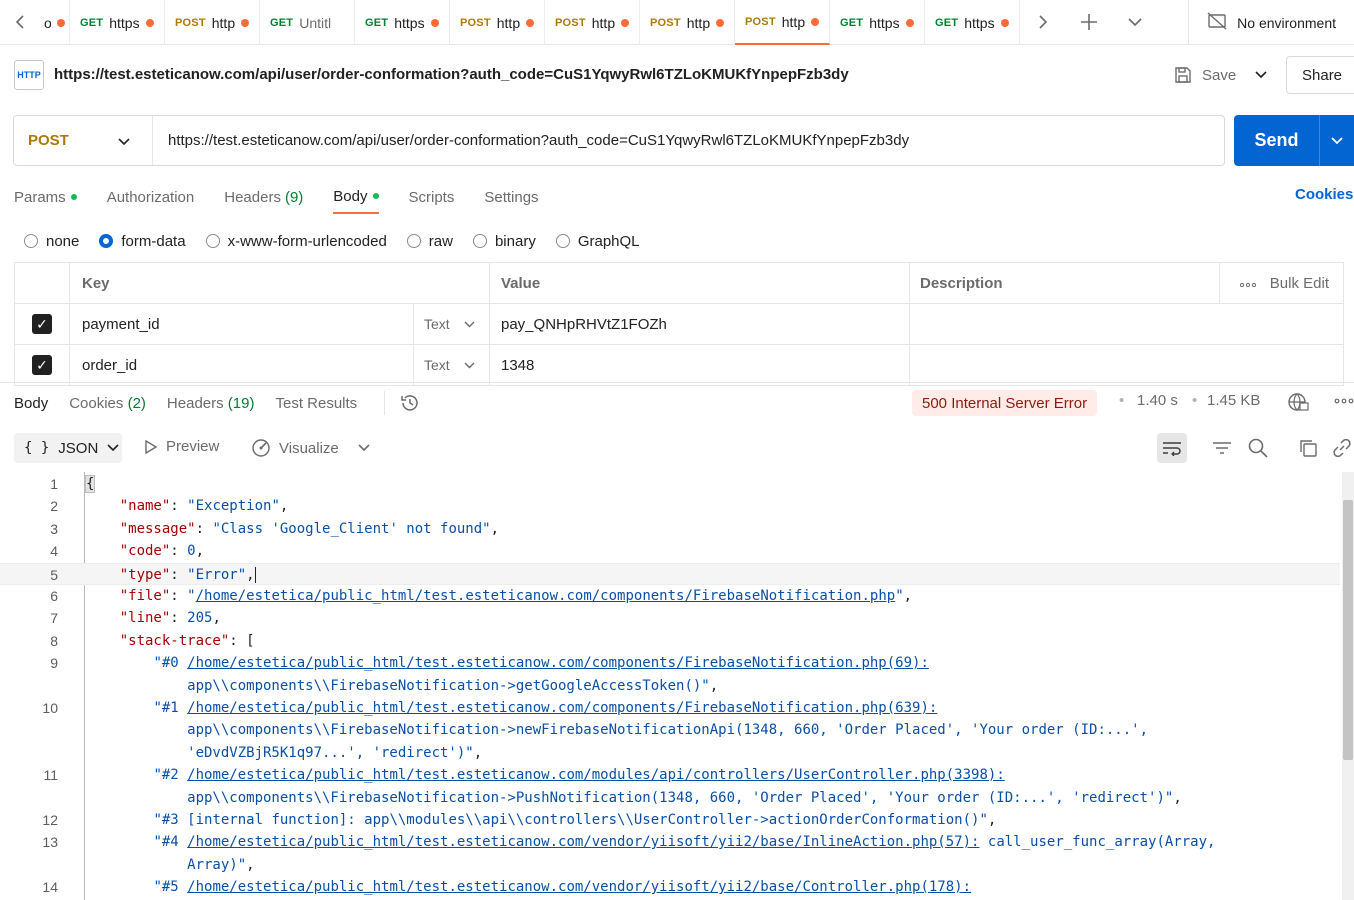 The image size is (1354, 900). Describe the element at coordinates (350, 196) in the screenshot. I see `tab-body-label: Body` at that location.